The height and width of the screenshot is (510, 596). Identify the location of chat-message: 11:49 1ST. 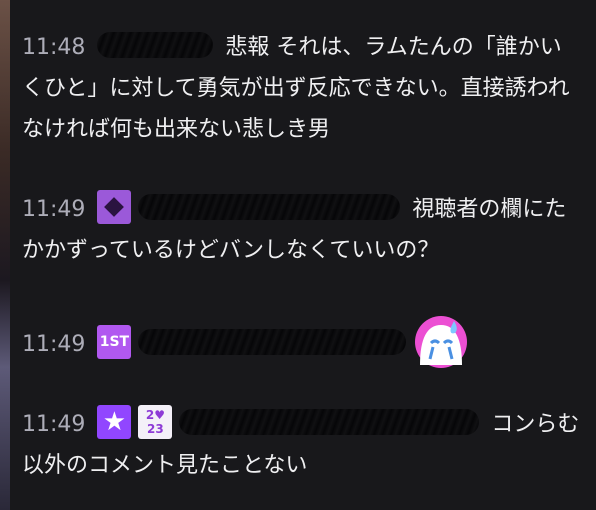
(302, 343).